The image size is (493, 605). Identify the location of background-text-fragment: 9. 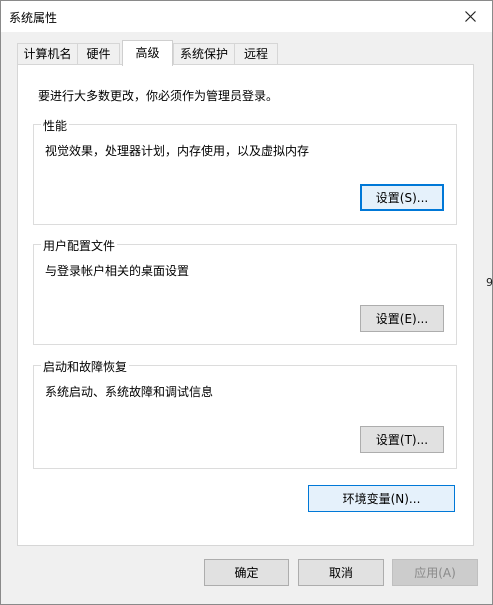
(489, 282).